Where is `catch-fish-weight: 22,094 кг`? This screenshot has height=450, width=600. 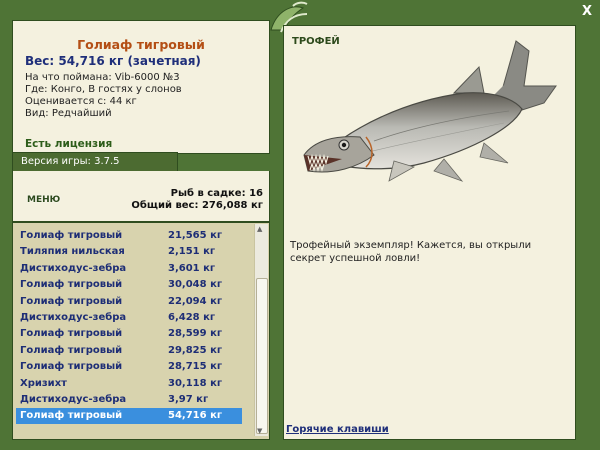 catch-fish-weight: 22,094 кг is located at coordinates (195, 301).